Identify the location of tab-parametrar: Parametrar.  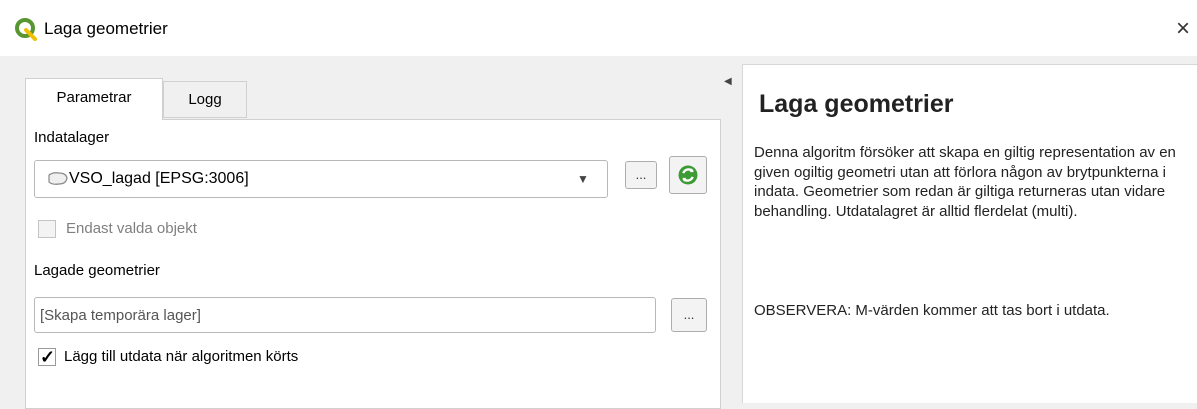
(94, 99).